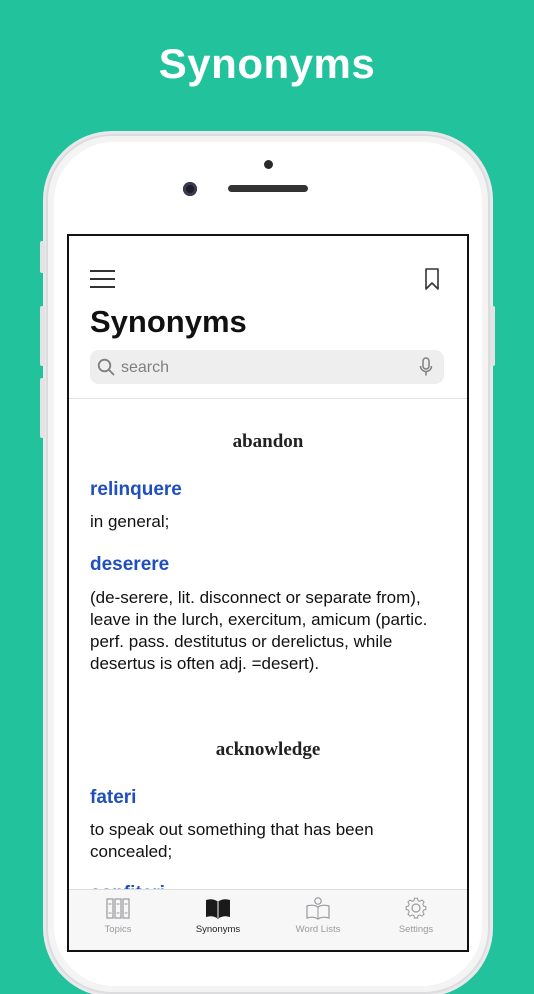 Image resolution: width=534 pixels, height=994 pixels. What do you see at coordinates (136, 490) in the screenshot?
I see `synonym-term-link: relinquere` at bounding box center [136, 490].